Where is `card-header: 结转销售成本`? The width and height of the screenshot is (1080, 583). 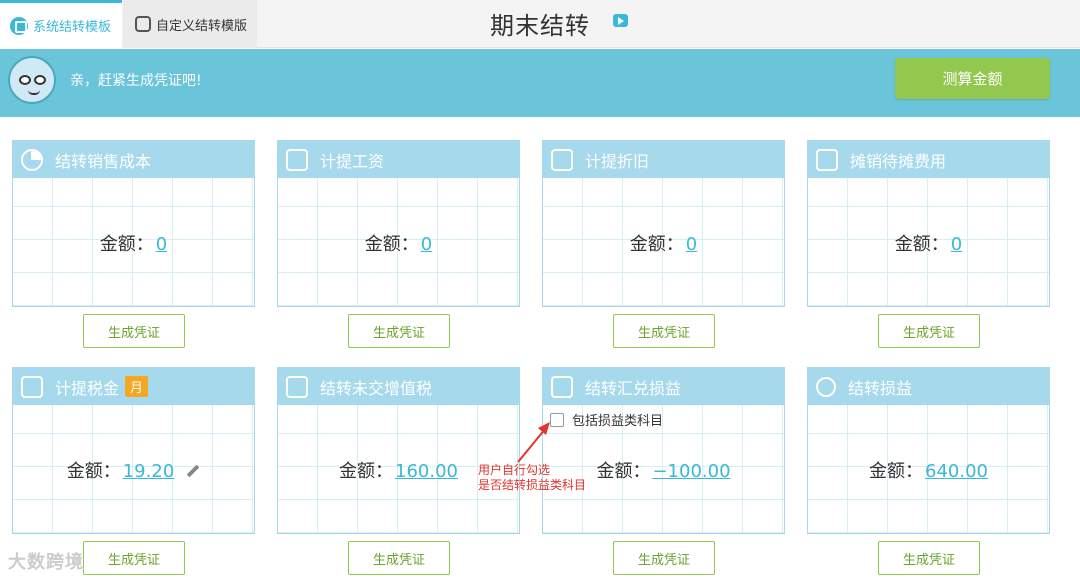
card-header: 结转销售成本 is located at coordinates (133, 159).